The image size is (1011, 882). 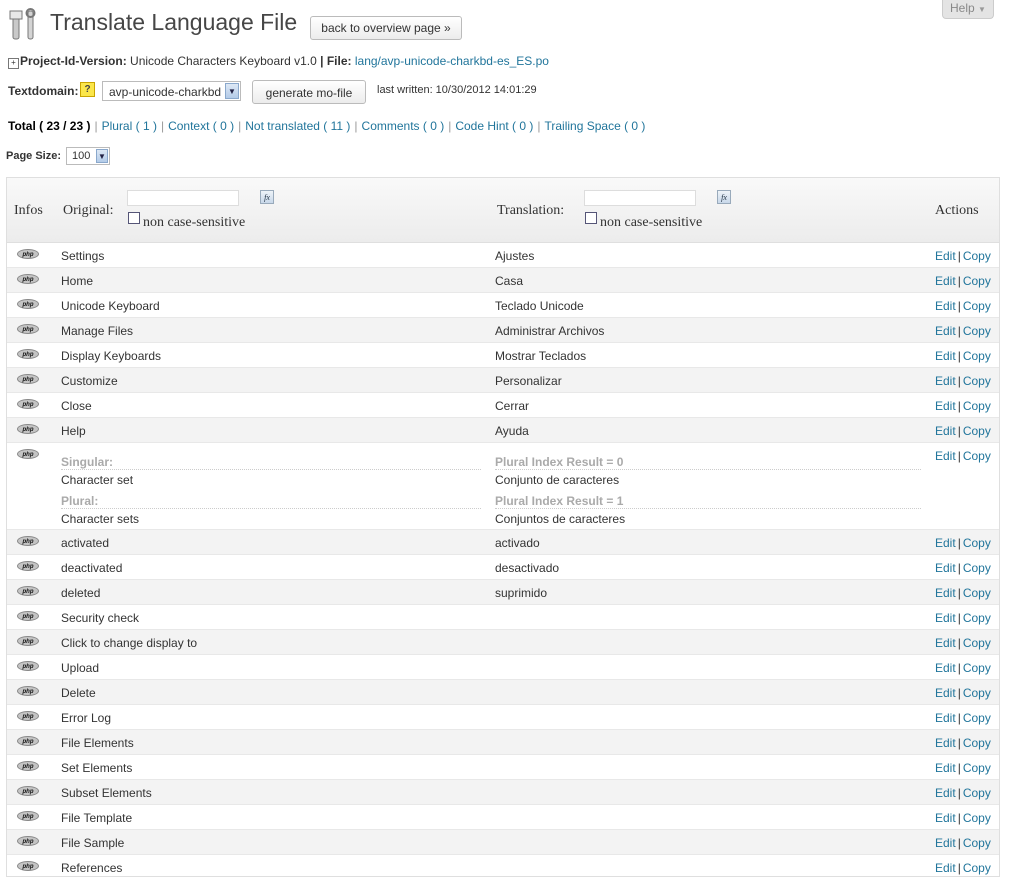 I want to click on table-row: php activated activado Edit | Copy, so click(x=503, y=542).